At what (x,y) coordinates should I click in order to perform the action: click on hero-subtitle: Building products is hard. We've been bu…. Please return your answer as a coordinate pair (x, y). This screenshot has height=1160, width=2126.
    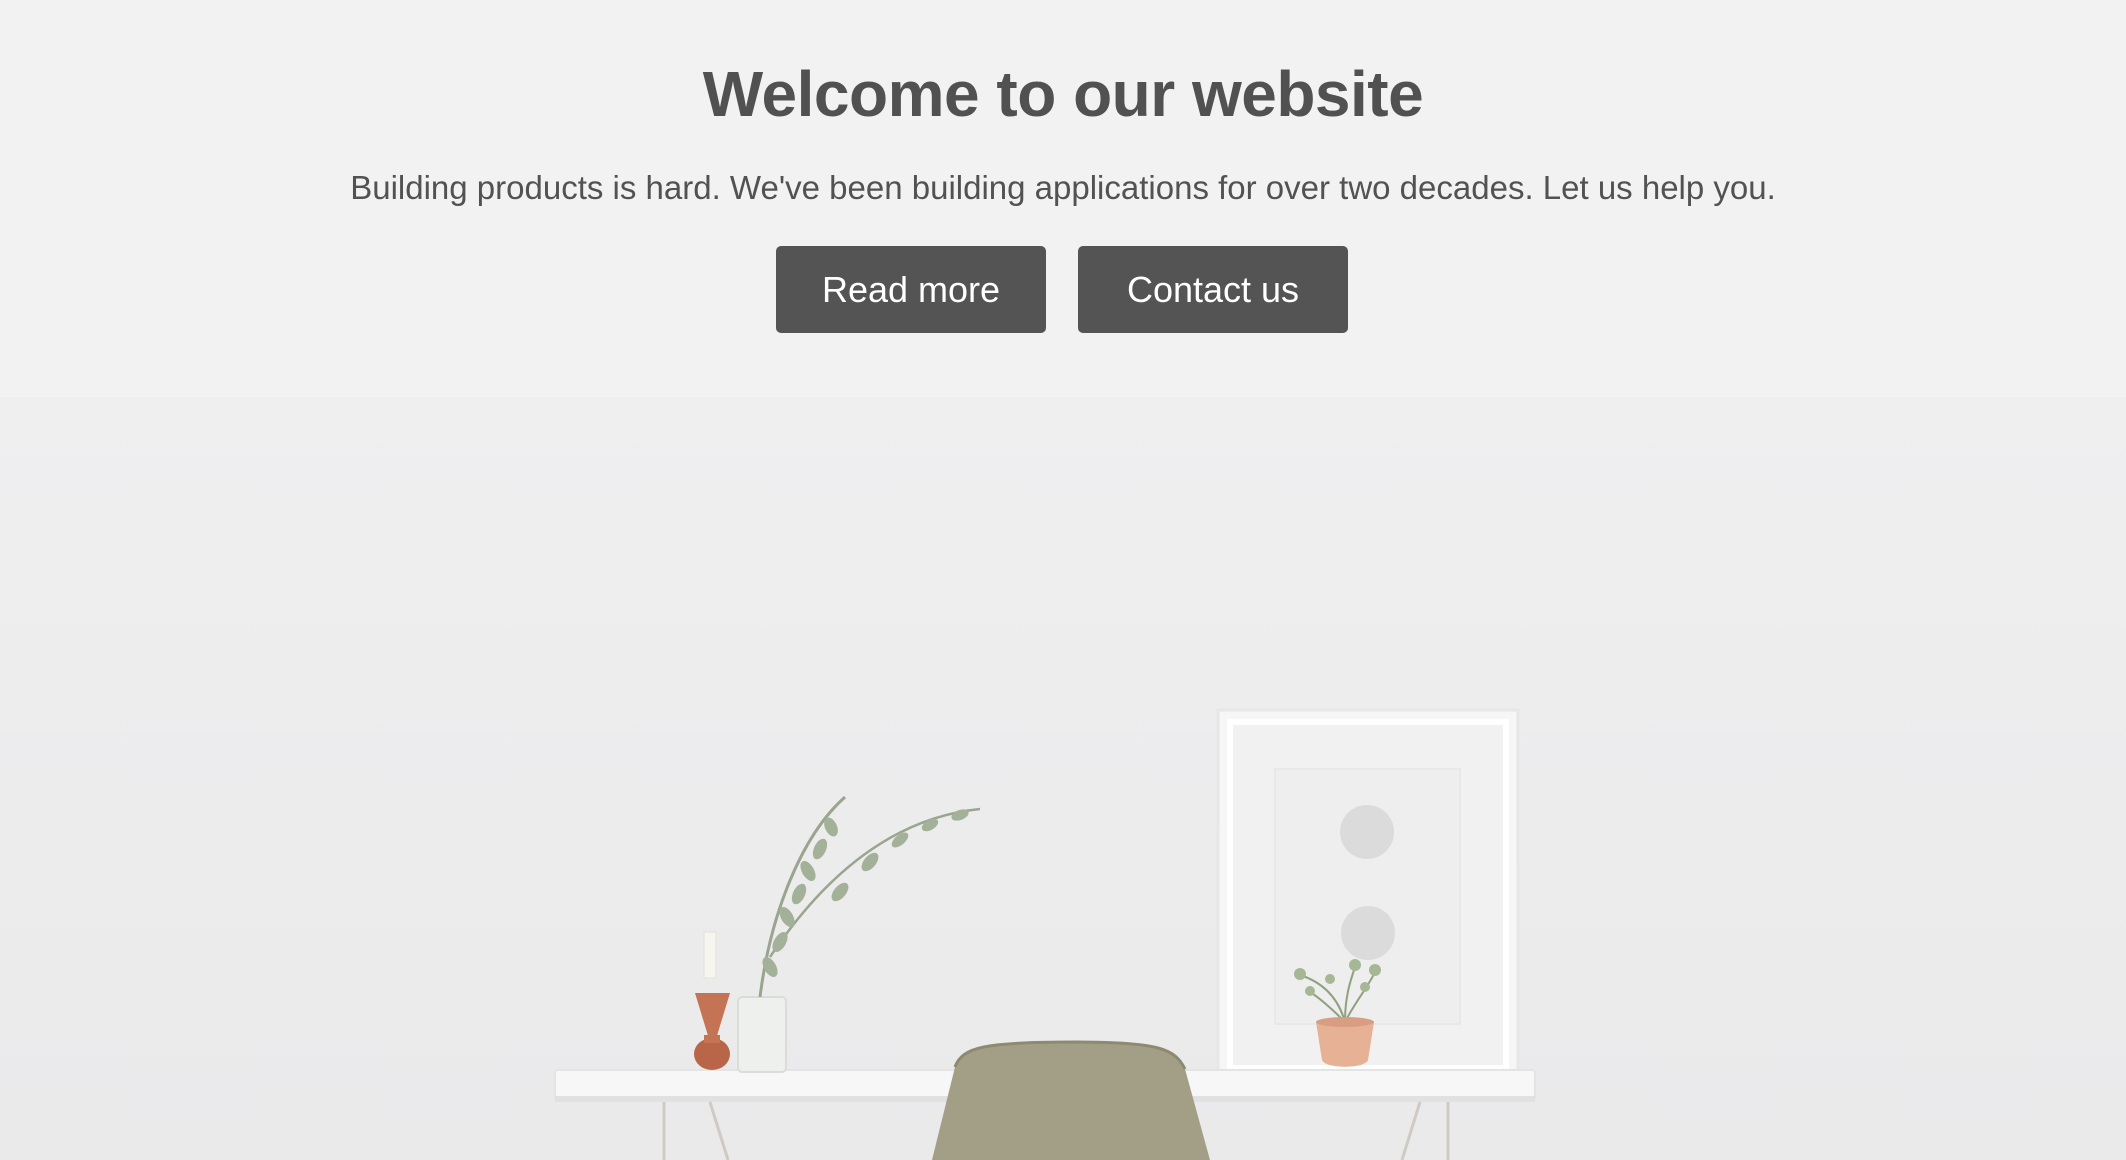
    Looking at the image, I should click on (1063, 187).